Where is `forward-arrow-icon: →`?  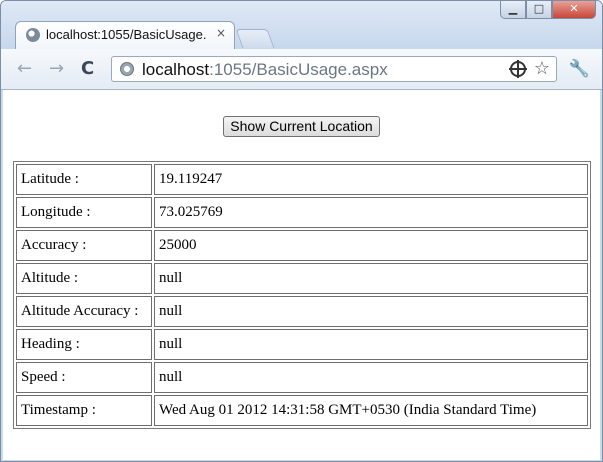
forward-arrow-icon: → is located at coordinates (56, 69).